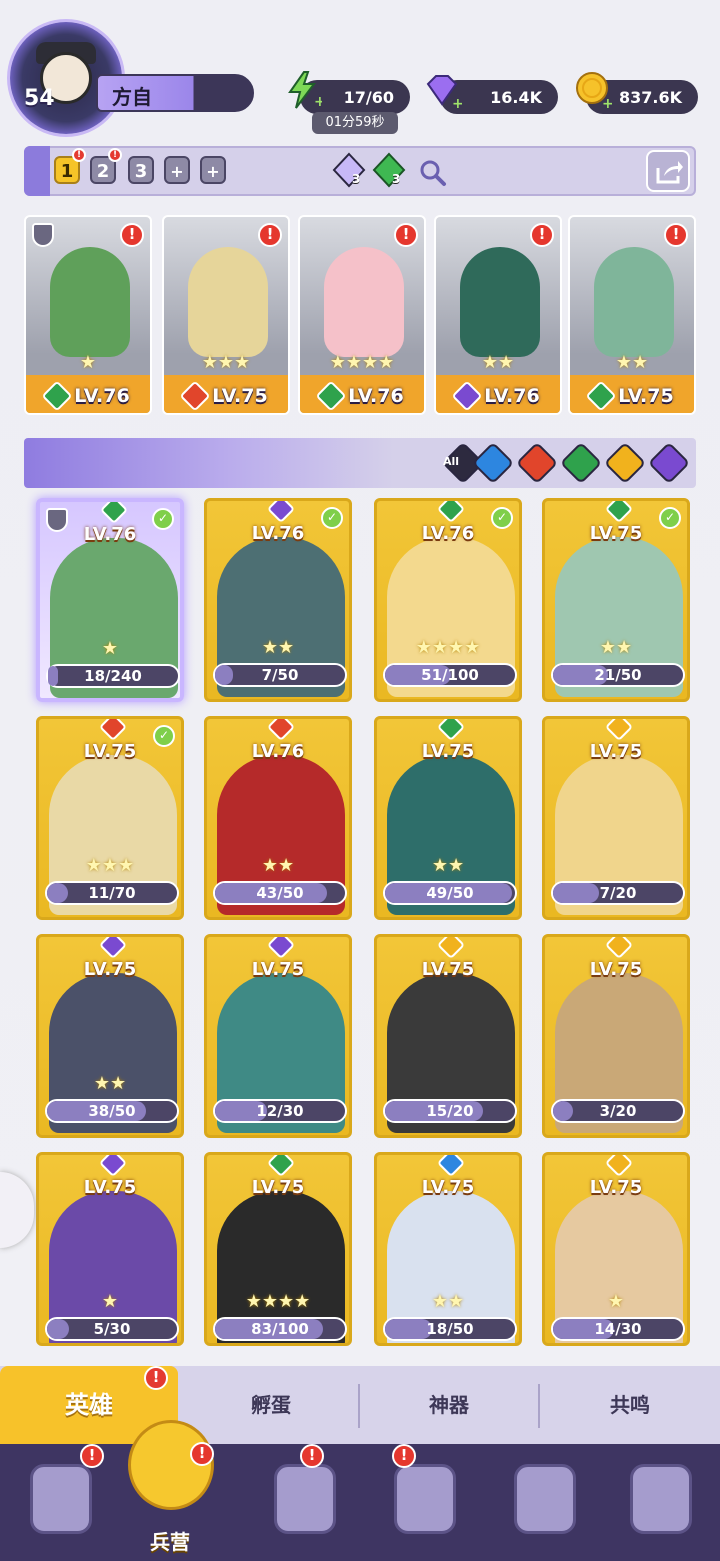 This screenshot has height=1561, width=720. I want to click on hero-card: LV.75 ★ 14/30, so click(616, 1249).